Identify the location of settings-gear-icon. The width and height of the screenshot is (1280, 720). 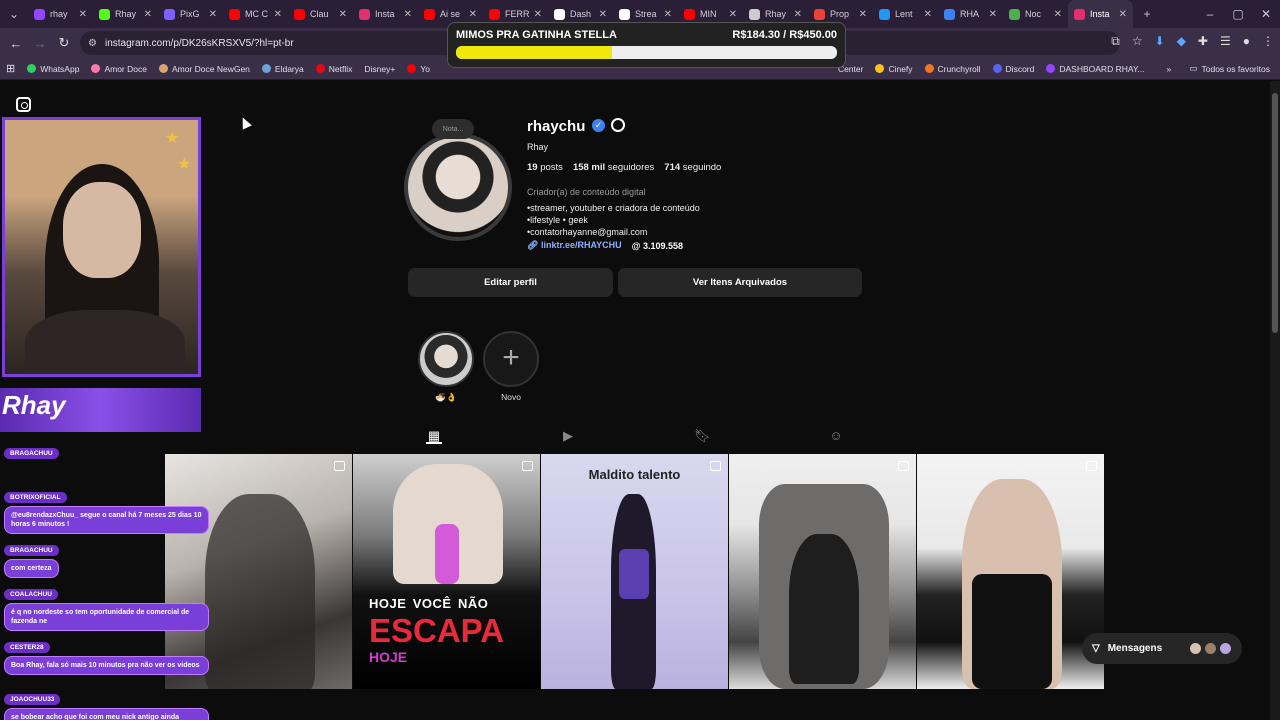
(618, 125).